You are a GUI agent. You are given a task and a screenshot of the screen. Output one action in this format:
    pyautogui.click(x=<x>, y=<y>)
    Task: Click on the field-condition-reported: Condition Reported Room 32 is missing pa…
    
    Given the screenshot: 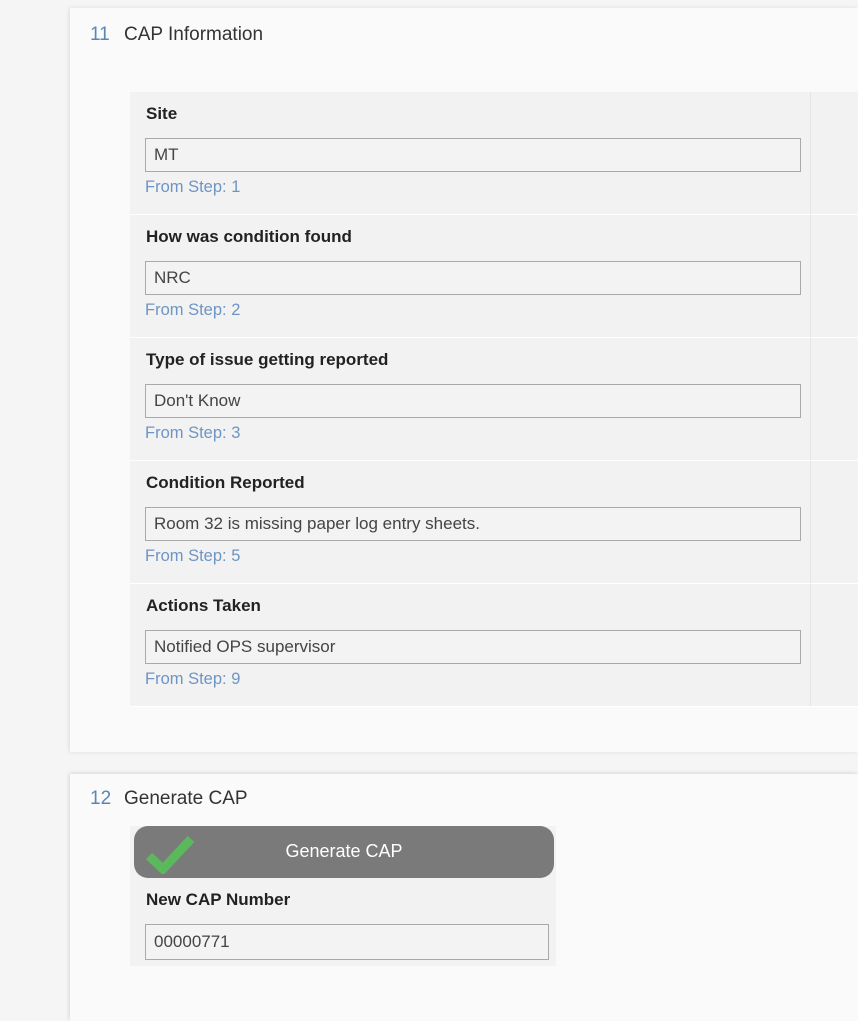 What is the action you would take?
    pyautogui.click(x=494, y=522)
    